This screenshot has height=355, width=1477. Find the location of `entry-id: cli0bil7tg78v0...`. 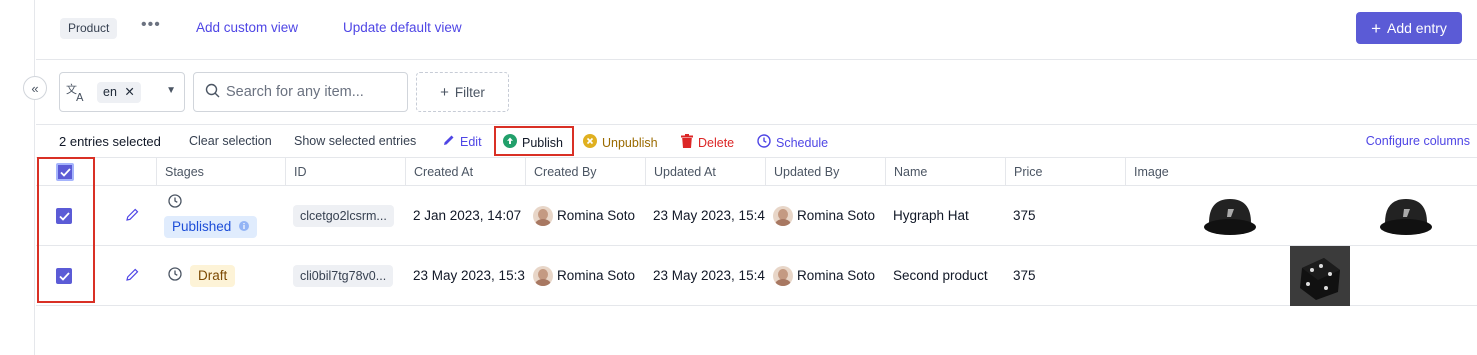

entry-id: cli0bil7tg78v0... is located at coordinates (343, 275).